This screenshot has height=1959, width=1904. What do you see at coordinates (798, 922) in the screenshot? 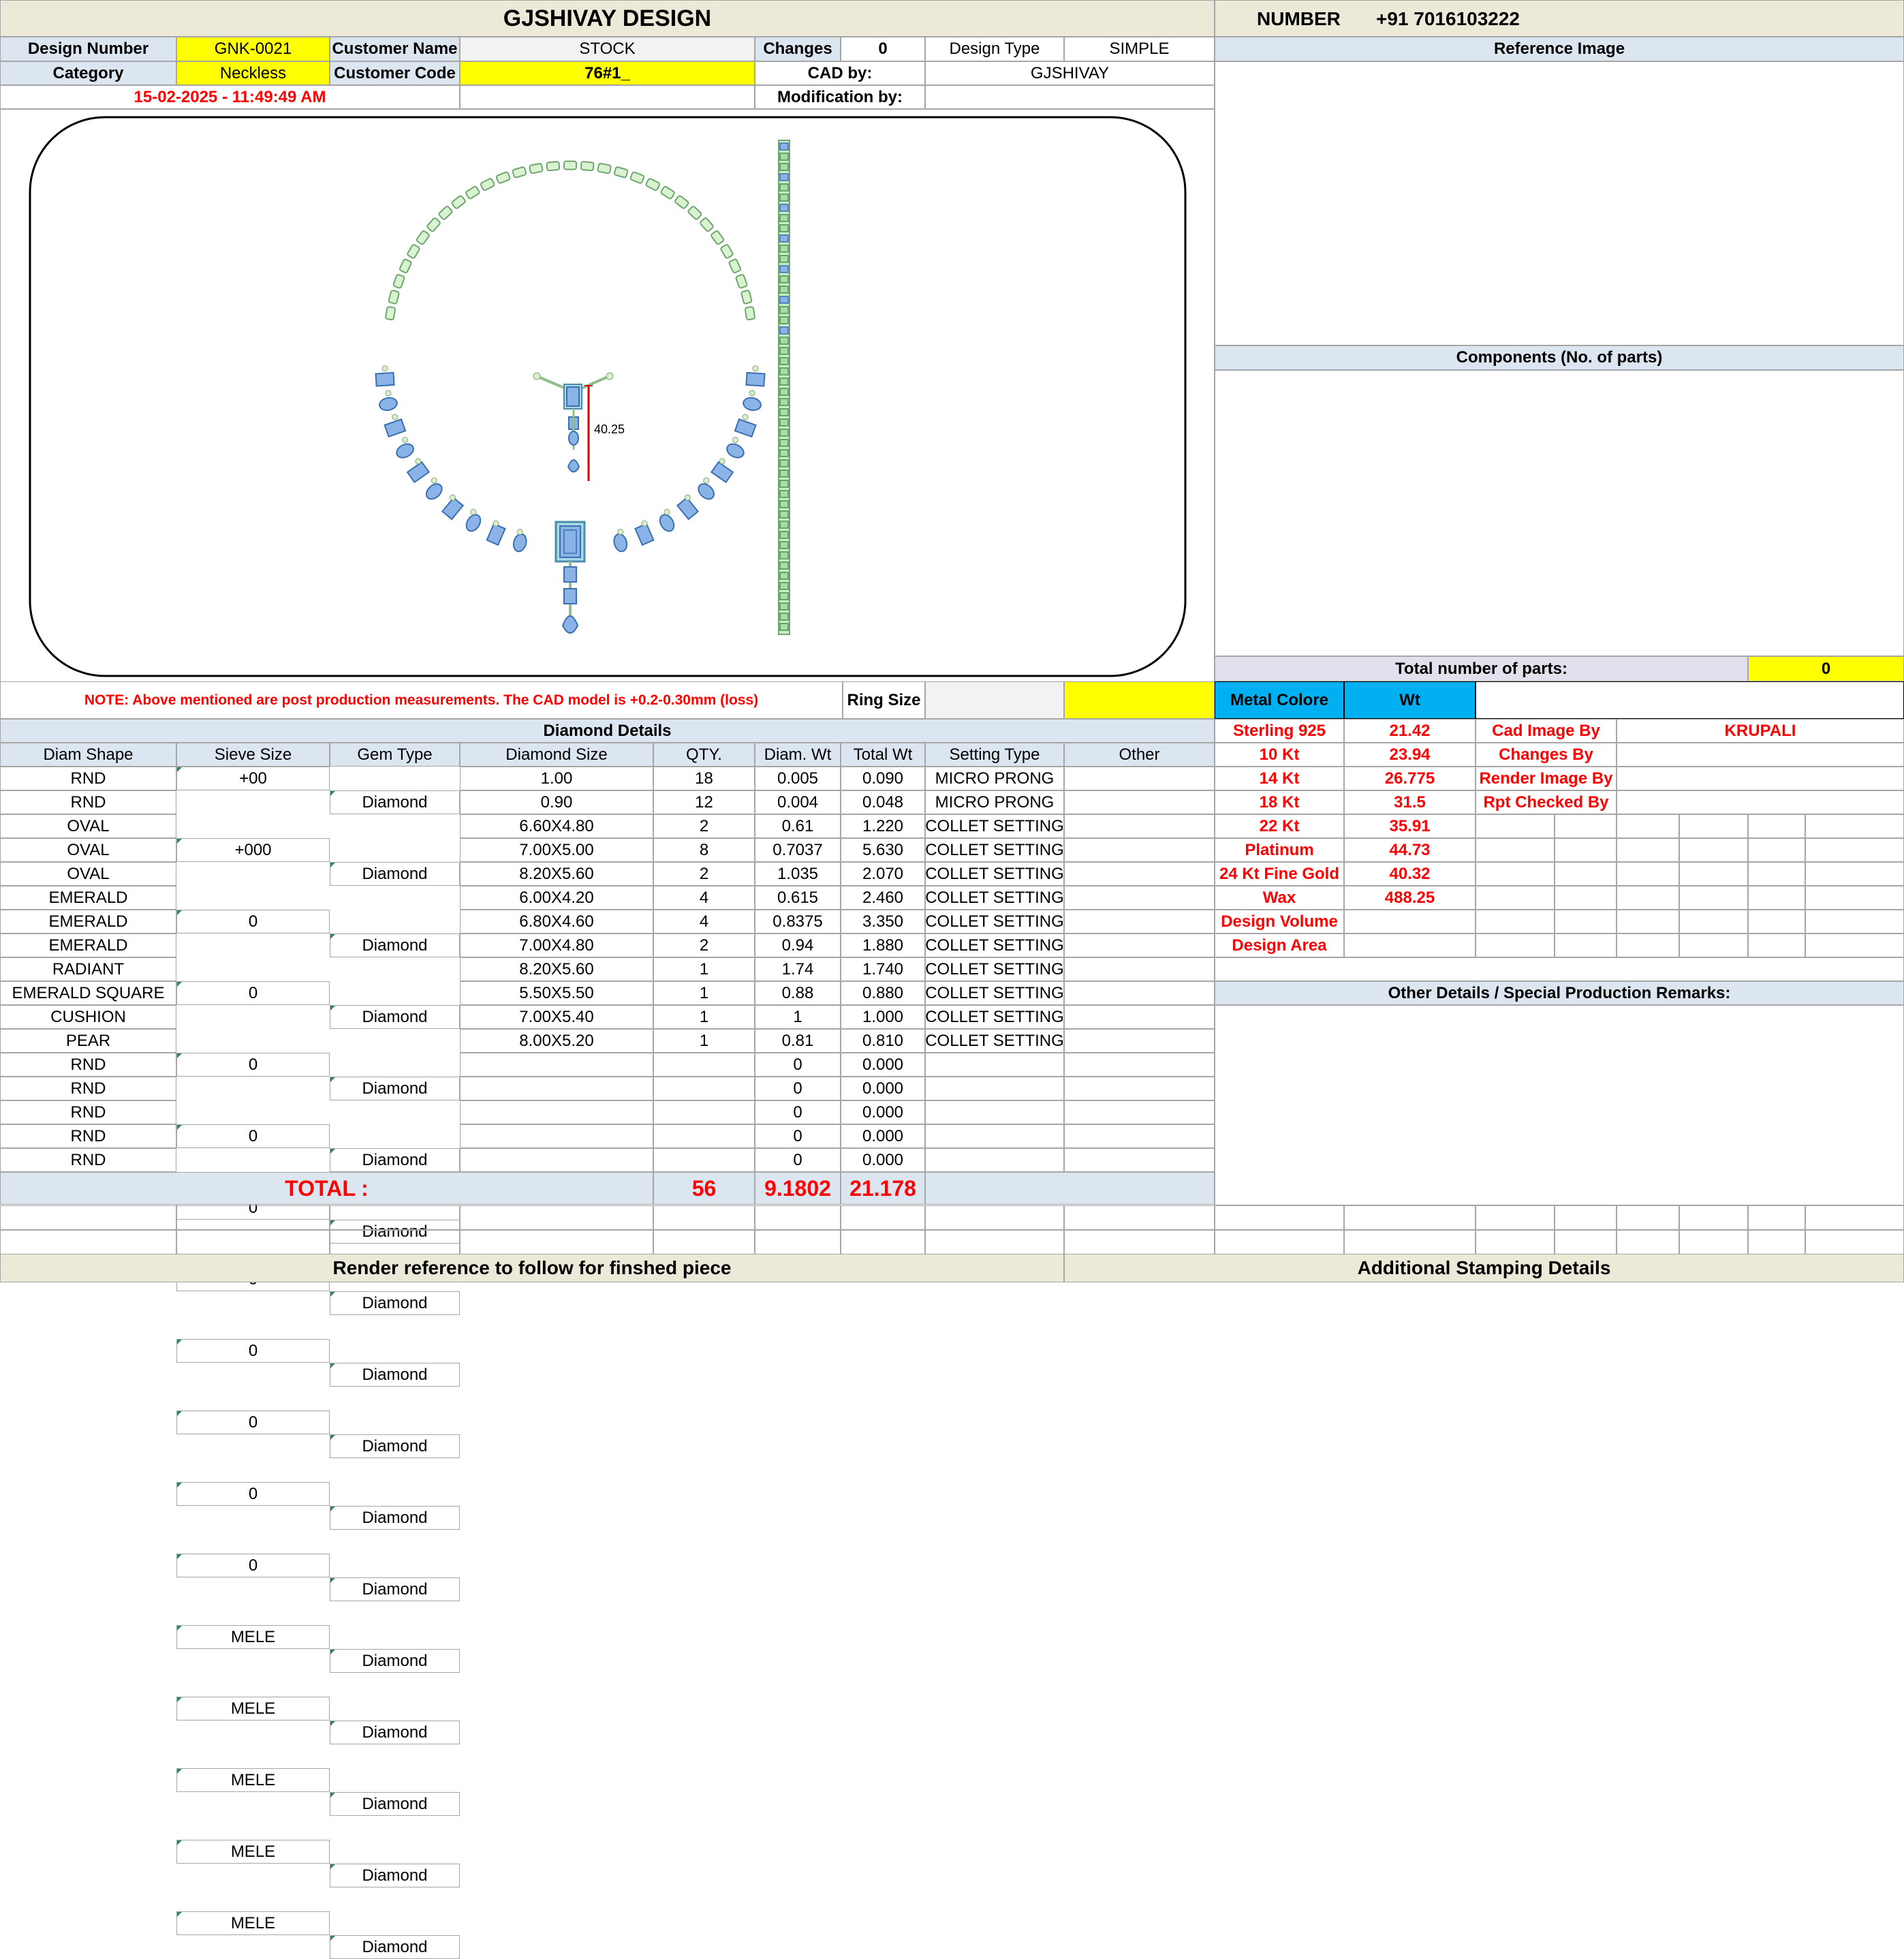
I see `cell-diam-wt: 0.8375` at bounding box center [798, 922].